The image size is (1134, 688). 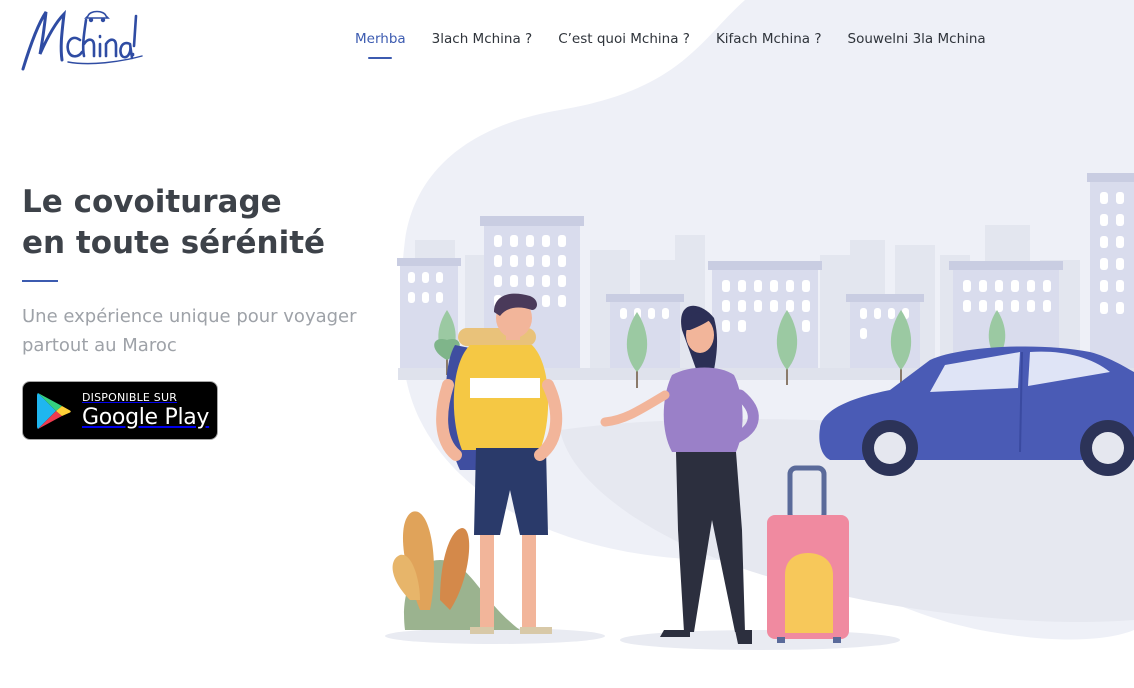 What do you see at coordinates (130, 397) in the screenshot?
I see `badge-small-text: DISPONIBLE SUR` at bounding box center [130, 397].